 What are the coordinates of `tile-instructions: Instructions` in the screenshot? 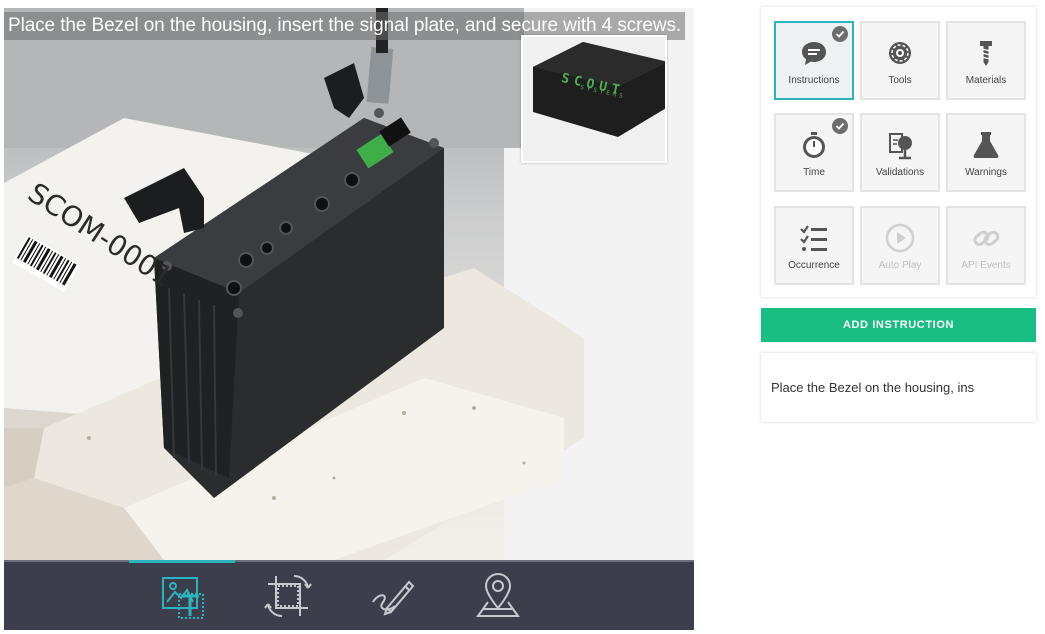 It's located at (814, 60).